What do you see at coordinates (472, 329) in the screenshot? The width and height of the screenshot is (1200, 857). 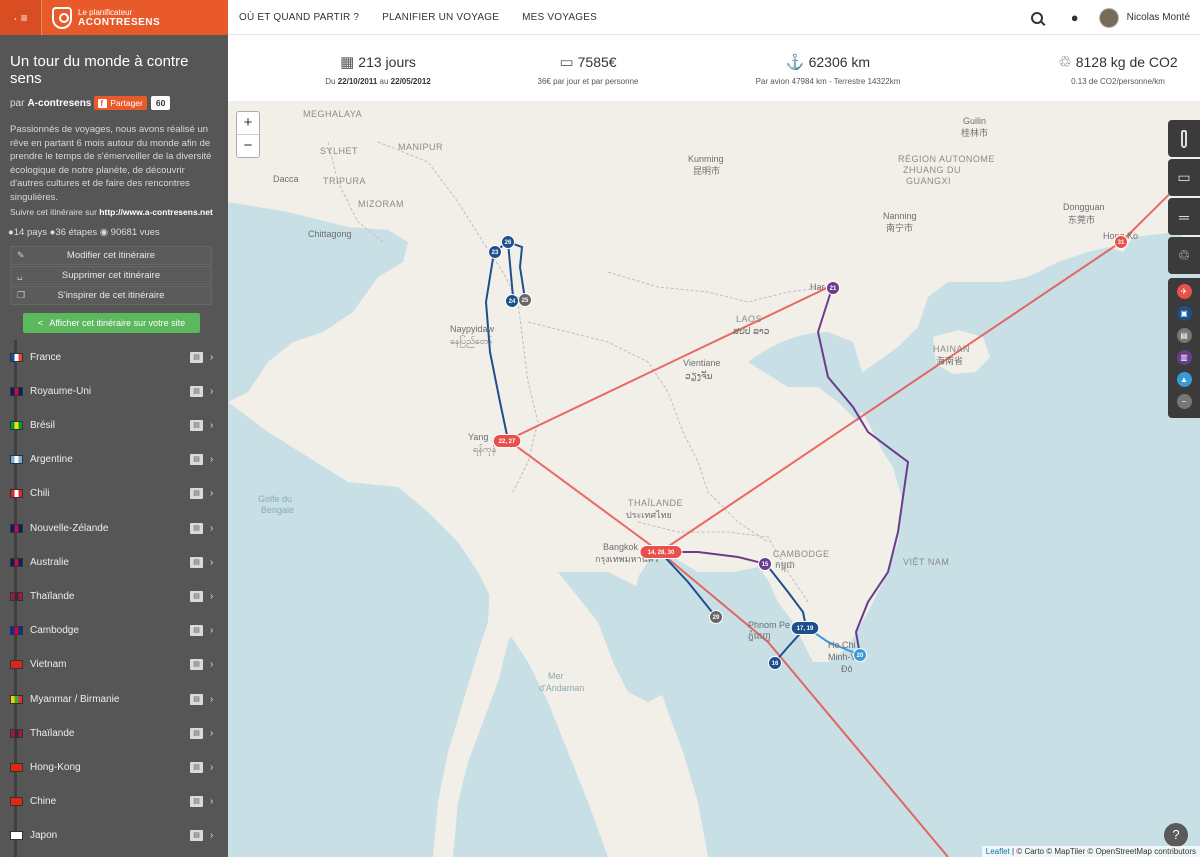 I see `map-label: Naypyidaw` at bounding box center [472, 329].